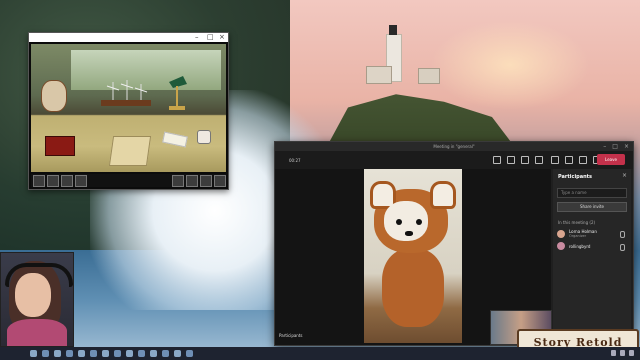 The width and height of the screenshot is (640, 360). I want to click on main-video-feed, so click(413, 256).